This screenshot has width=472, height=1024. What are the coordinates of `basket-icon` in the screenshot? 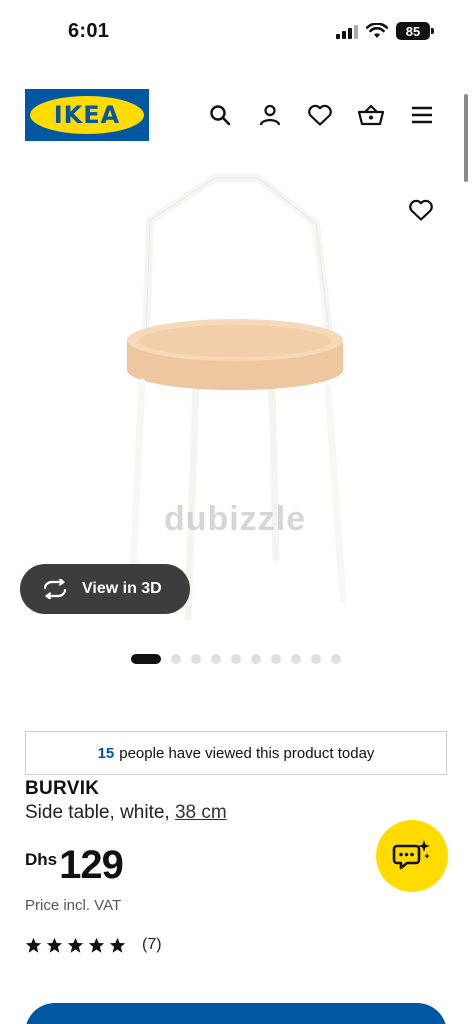 It's located at (371, 115).